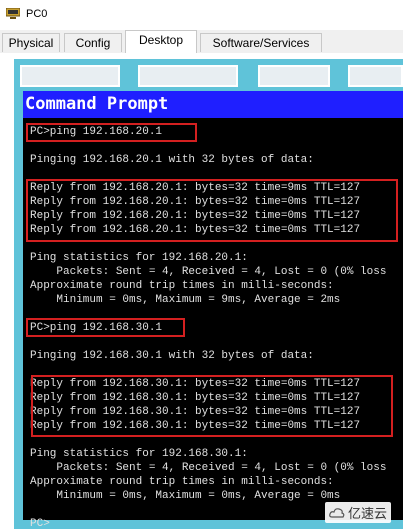  What do you see at coordinates (261, 42) in the screenshot?
I see `tab-software-services: Software/Services` at bounding box center [261, 42].